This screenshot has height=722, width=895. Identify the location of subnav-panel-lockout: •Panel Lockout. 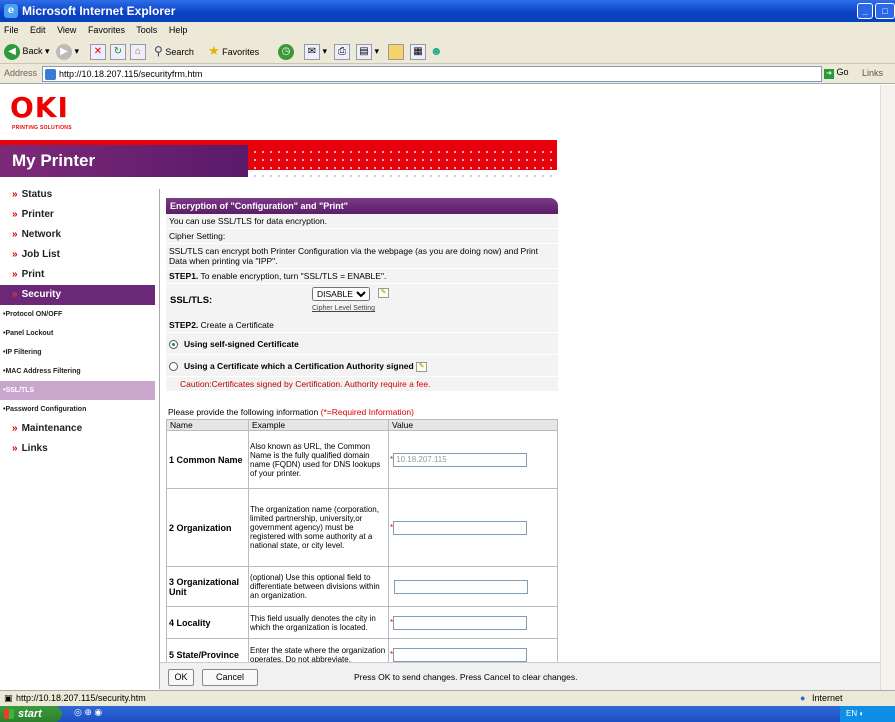
(77, 333).